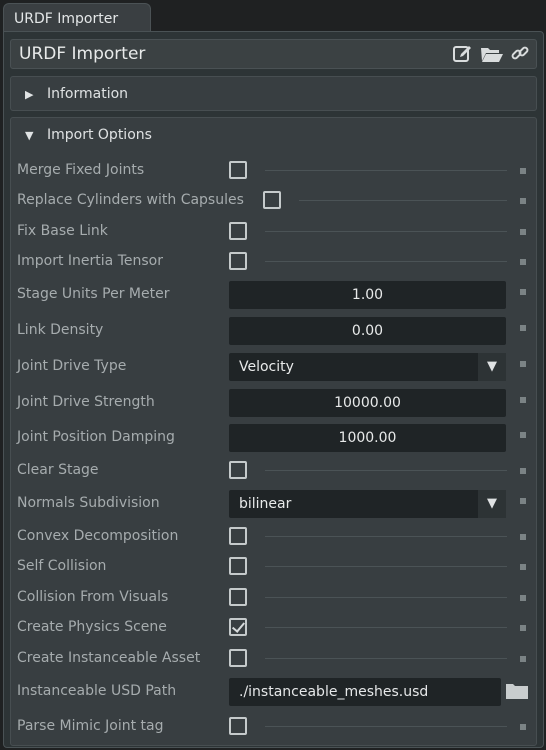  What do you see at coordinates (130, 200) in the screenshot?
I see `replace-cylinders-label: Replace Cylinders with Capsules` at bounding box center [130, 200].